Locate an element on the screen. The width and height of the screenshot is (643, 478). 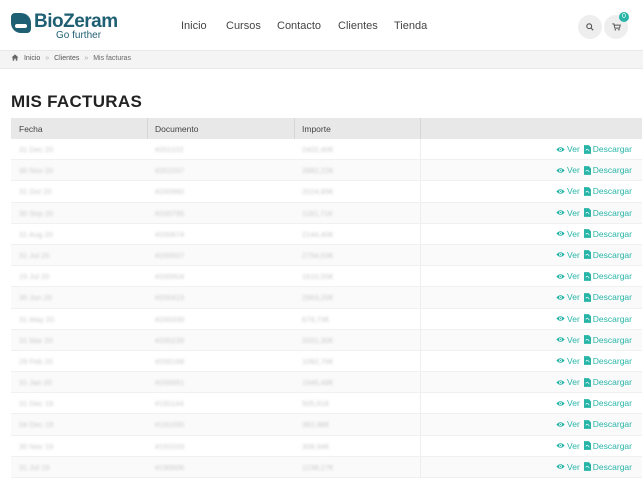
nav-item-contacto: Contacto is located at coordinates (299, 26).